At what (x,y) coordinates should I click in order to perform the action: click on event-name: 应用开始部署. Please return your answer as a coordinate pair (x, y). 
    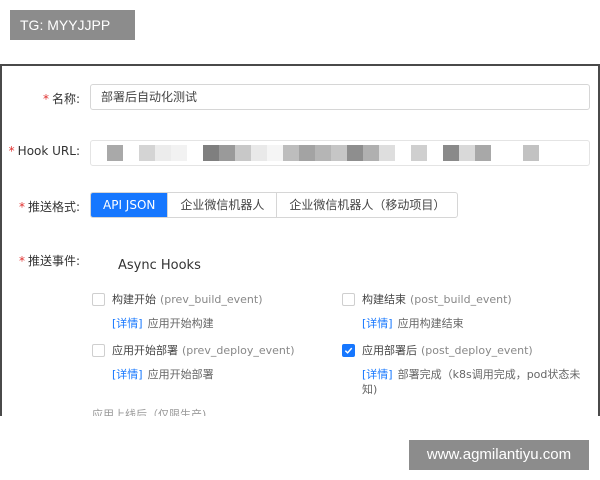
    Looking at the image, I should click on (145, 350).